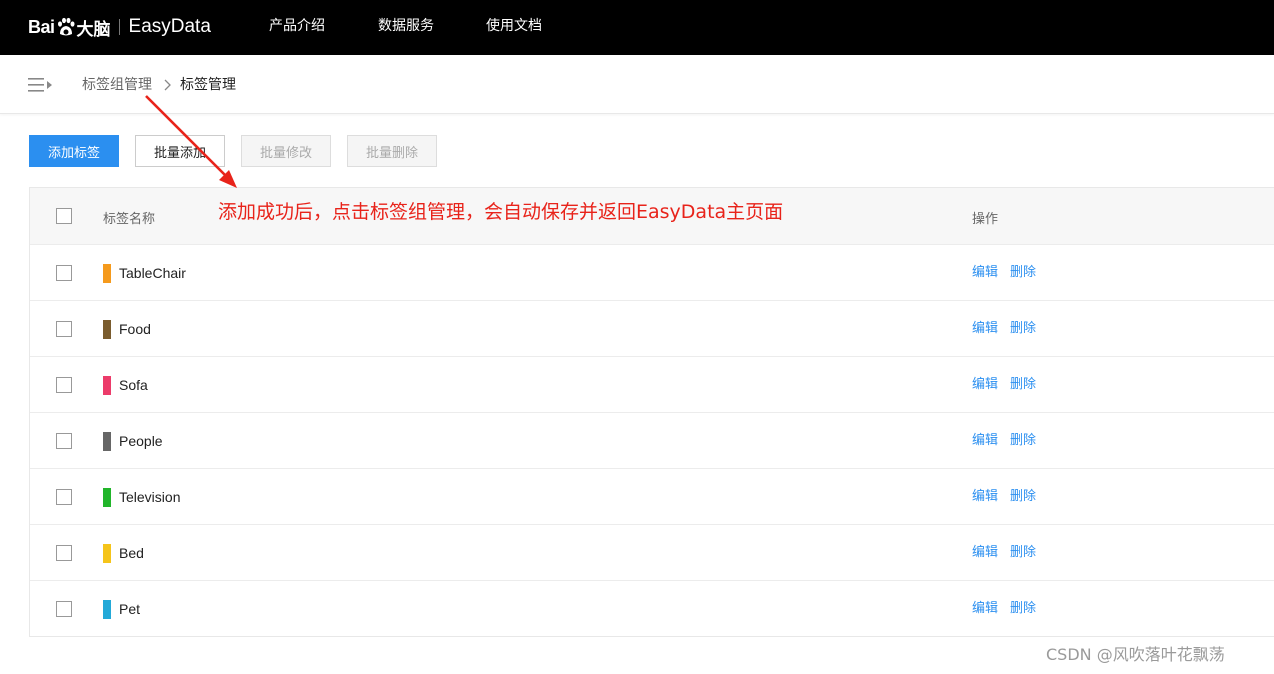  Describe the element at coordinates (652, 273) in the screenshot. I see `table-row: TableChair 编辑 删除` at that location.